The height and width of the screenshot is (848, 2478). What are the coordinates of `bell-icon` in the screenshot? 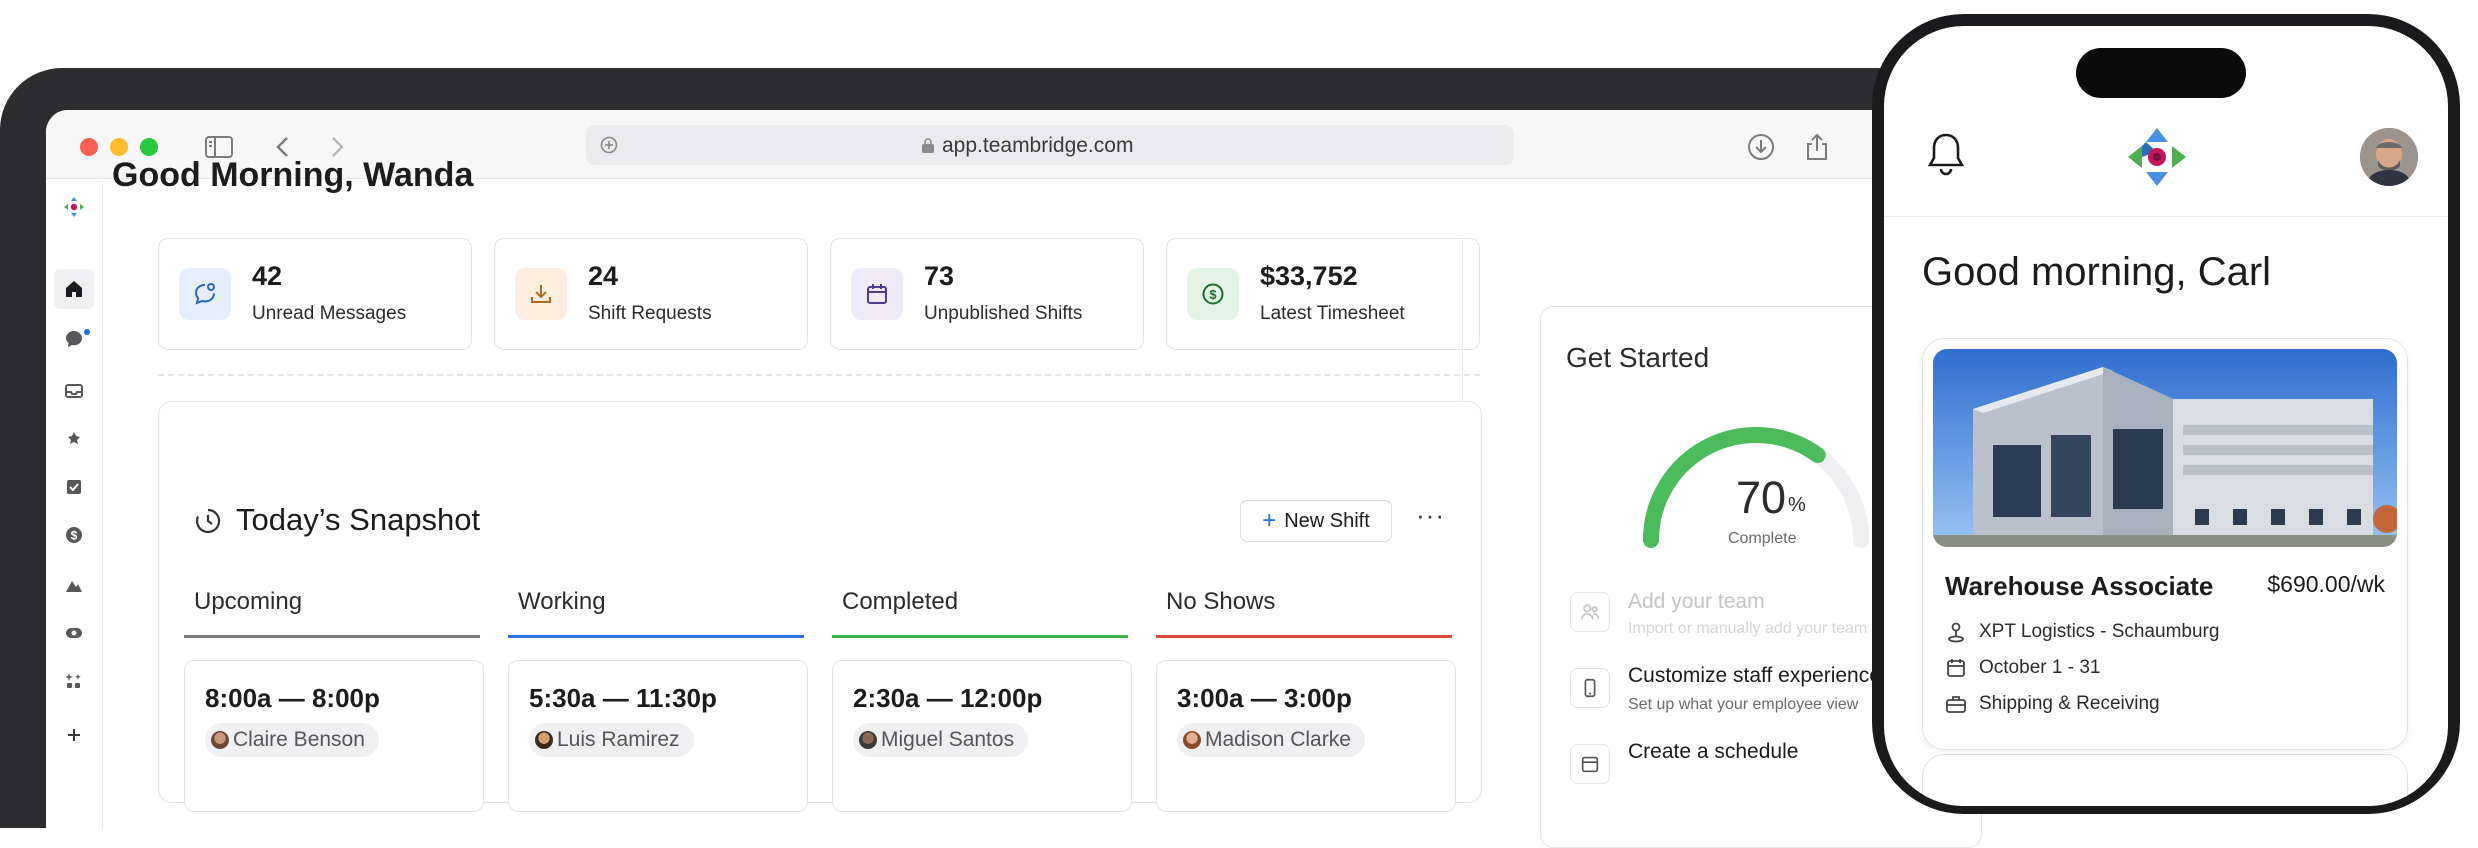 It's located at (1946, 154).